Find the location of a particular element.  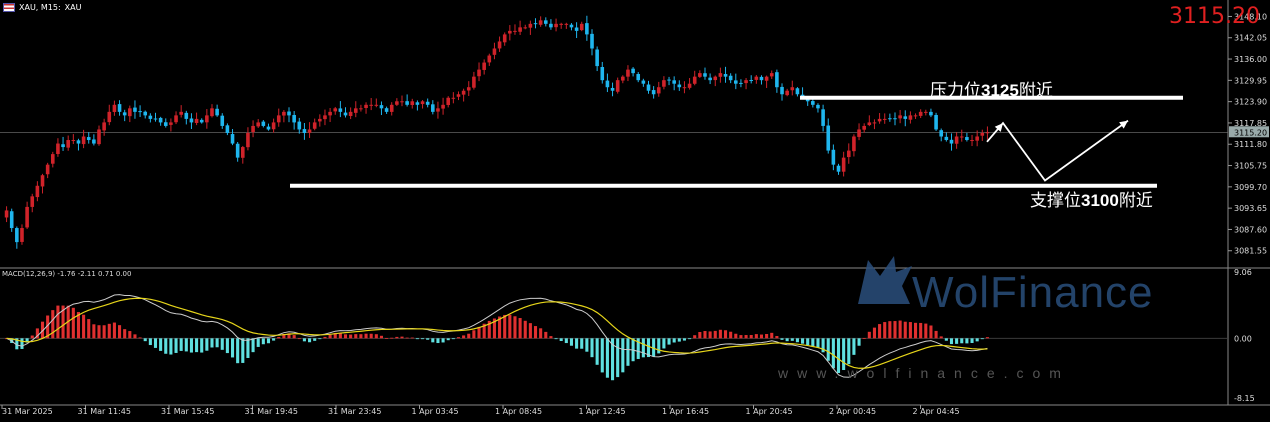

symbol-label: XAU, M15: is located at coordinates (40, 7).